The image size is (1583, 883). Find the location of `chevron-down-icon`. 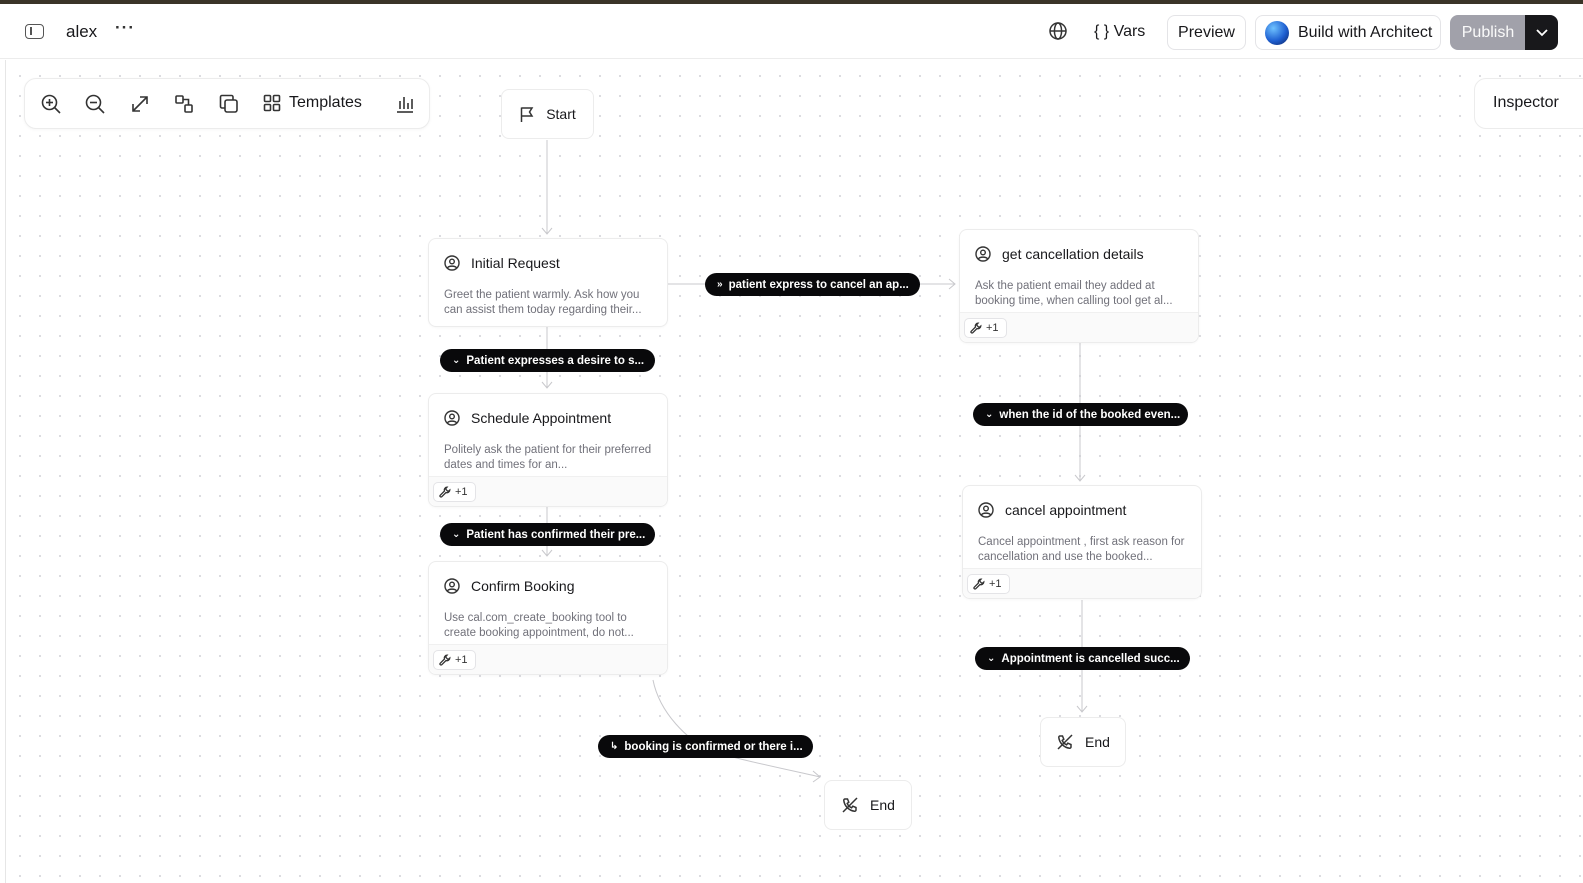

chevron-down-icon is located at coordinates (1541, 32).